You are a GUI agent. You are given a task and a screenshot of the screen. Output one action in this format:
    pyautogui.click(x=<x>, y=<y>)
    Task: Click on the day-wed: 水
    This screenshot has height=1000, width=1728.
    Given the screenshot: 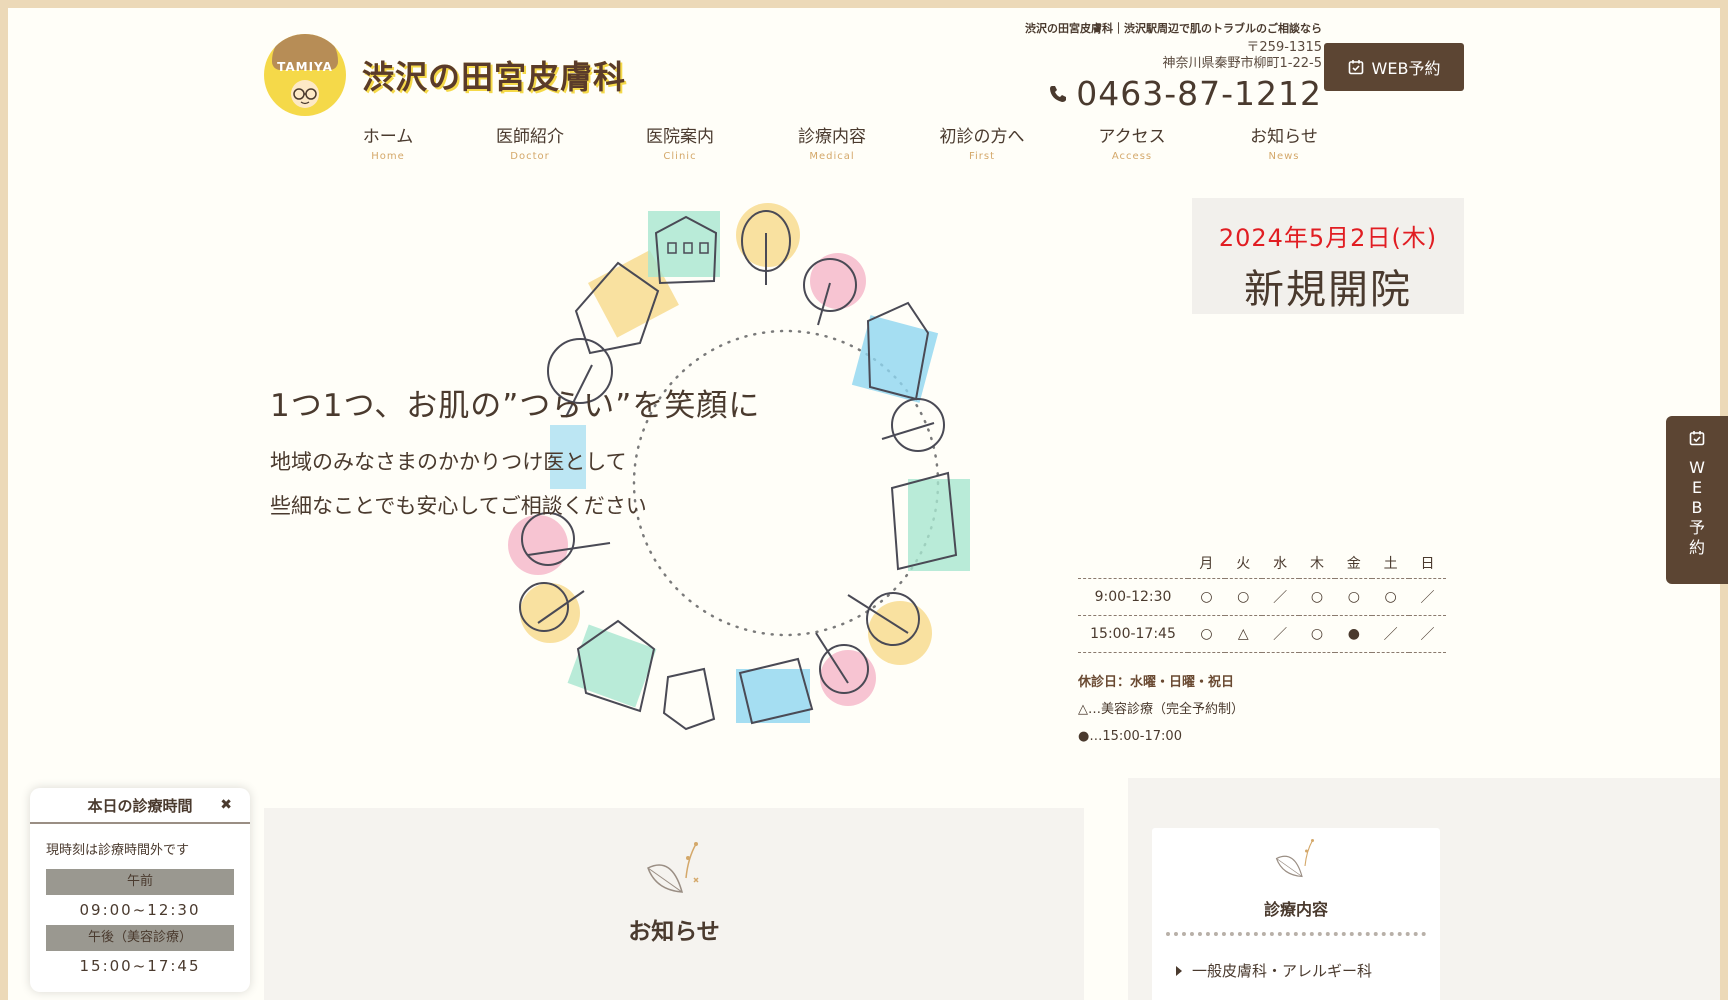 What is the action you would take?
    pyautogui.click(x=1280, y=563)
    